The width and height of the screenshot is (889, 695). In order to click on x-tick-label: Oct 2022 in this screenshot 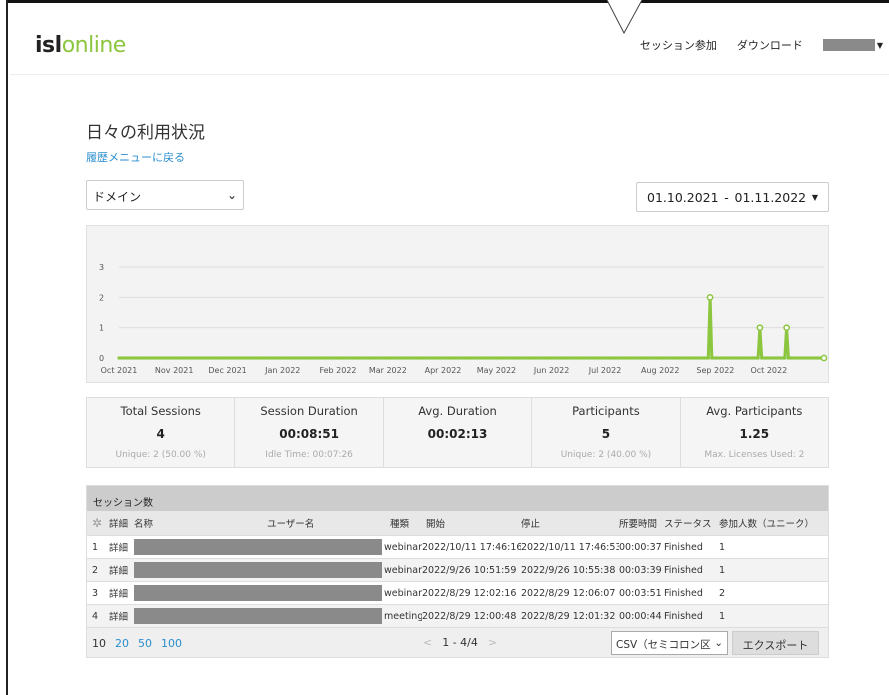, I will do `click(768, 370)`.